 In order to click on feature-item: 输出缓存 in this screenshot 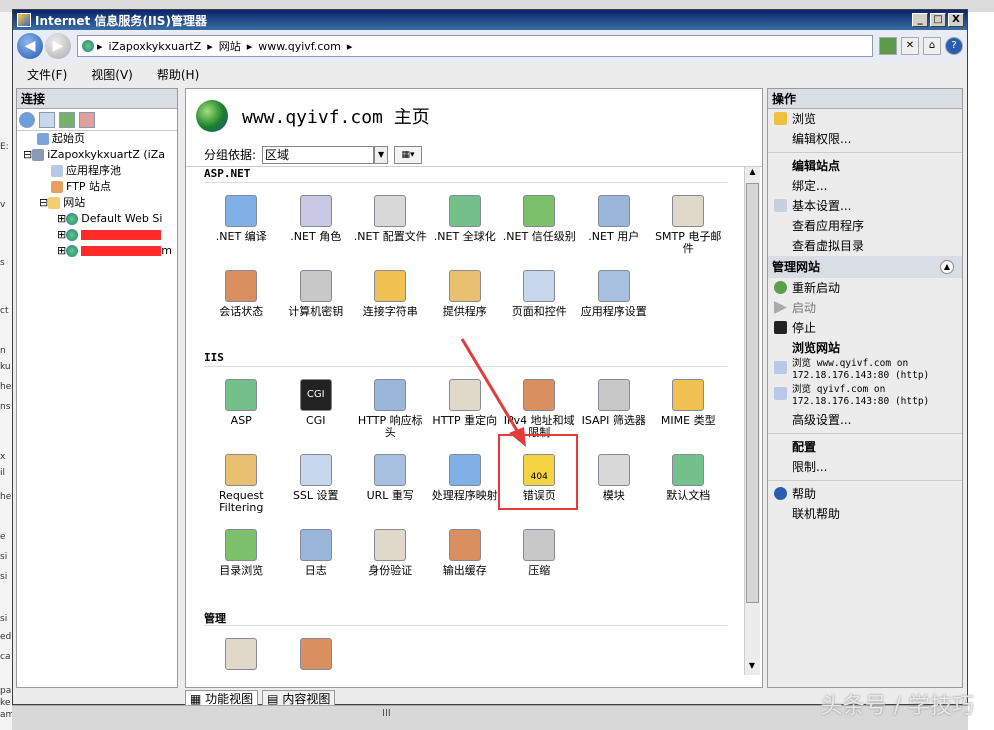, I will do `click(465, 558)`.